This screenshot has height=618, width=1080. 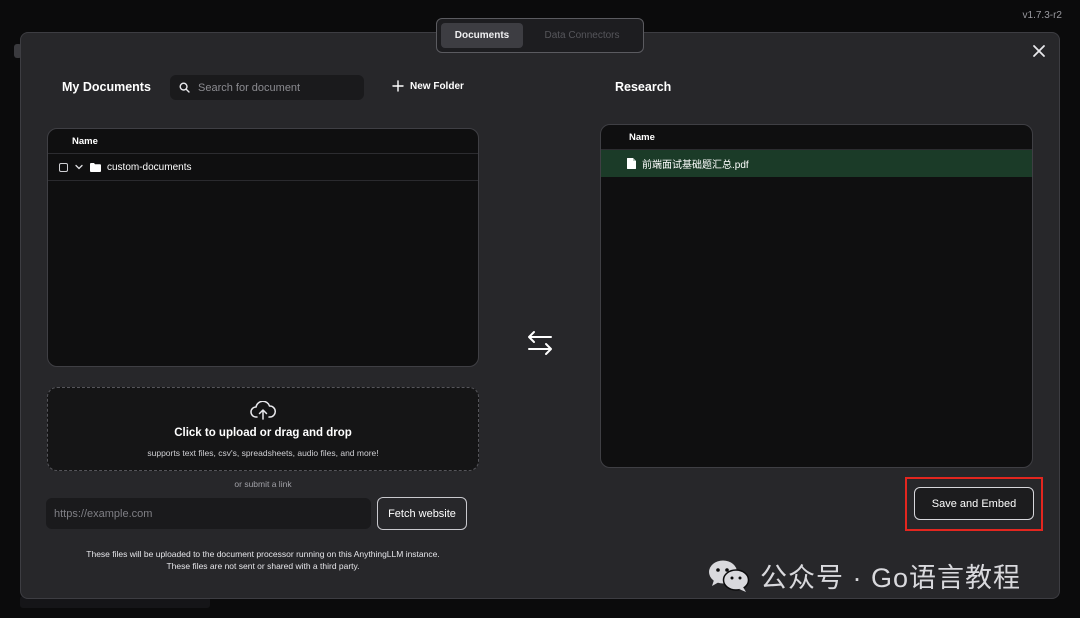 I want to click on tab-data-connectors: Data Connectors, so click(x=582, y=35).